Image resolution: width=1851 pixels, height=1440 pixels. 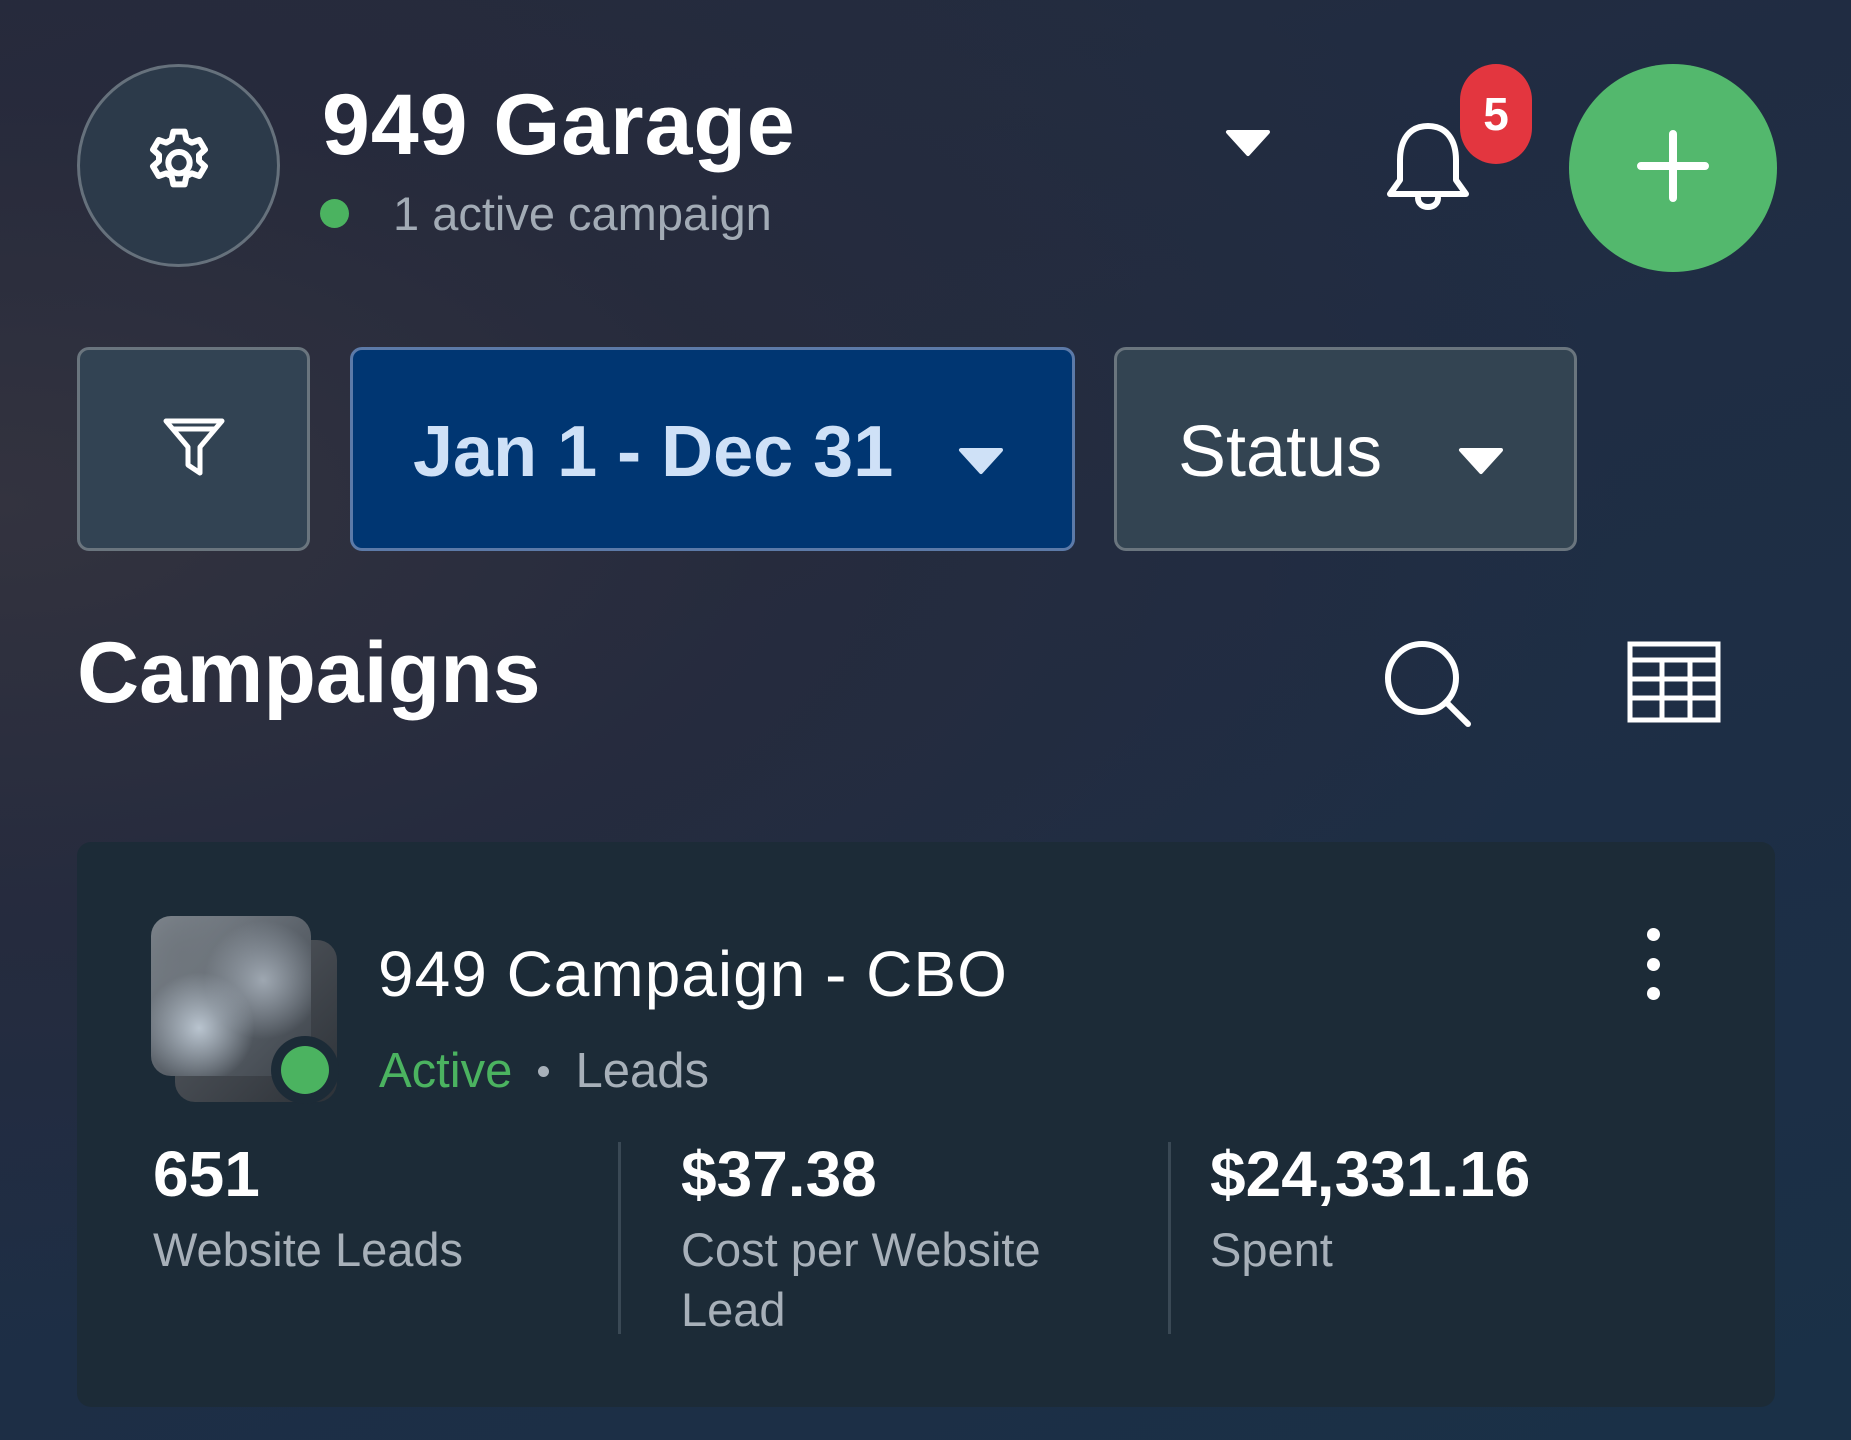 I want to click on campaign-meta: Active Leads, so click(x=544, y=1071).